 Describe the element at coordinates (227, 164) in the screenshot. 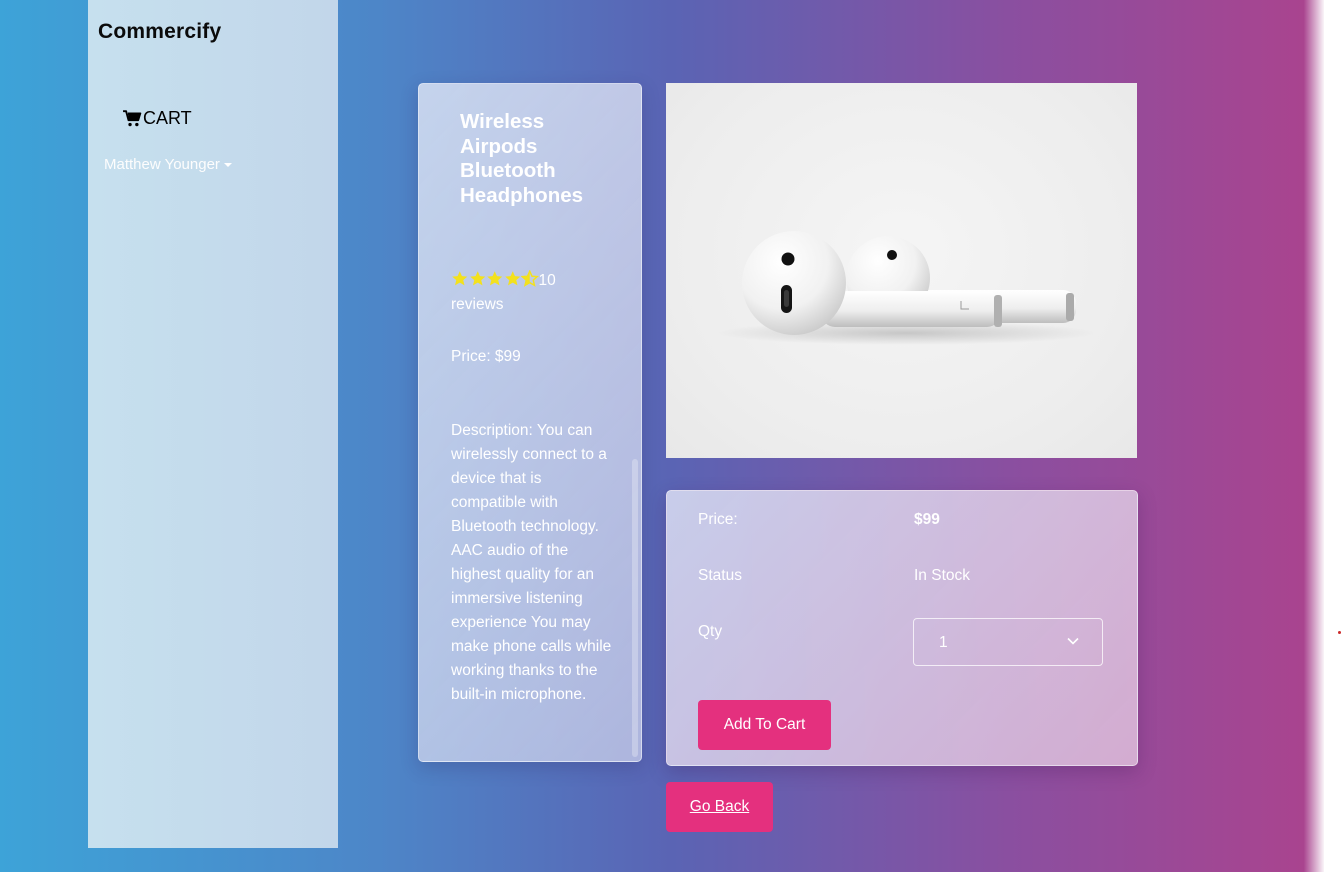

I see `caret-down-icon` at that location.